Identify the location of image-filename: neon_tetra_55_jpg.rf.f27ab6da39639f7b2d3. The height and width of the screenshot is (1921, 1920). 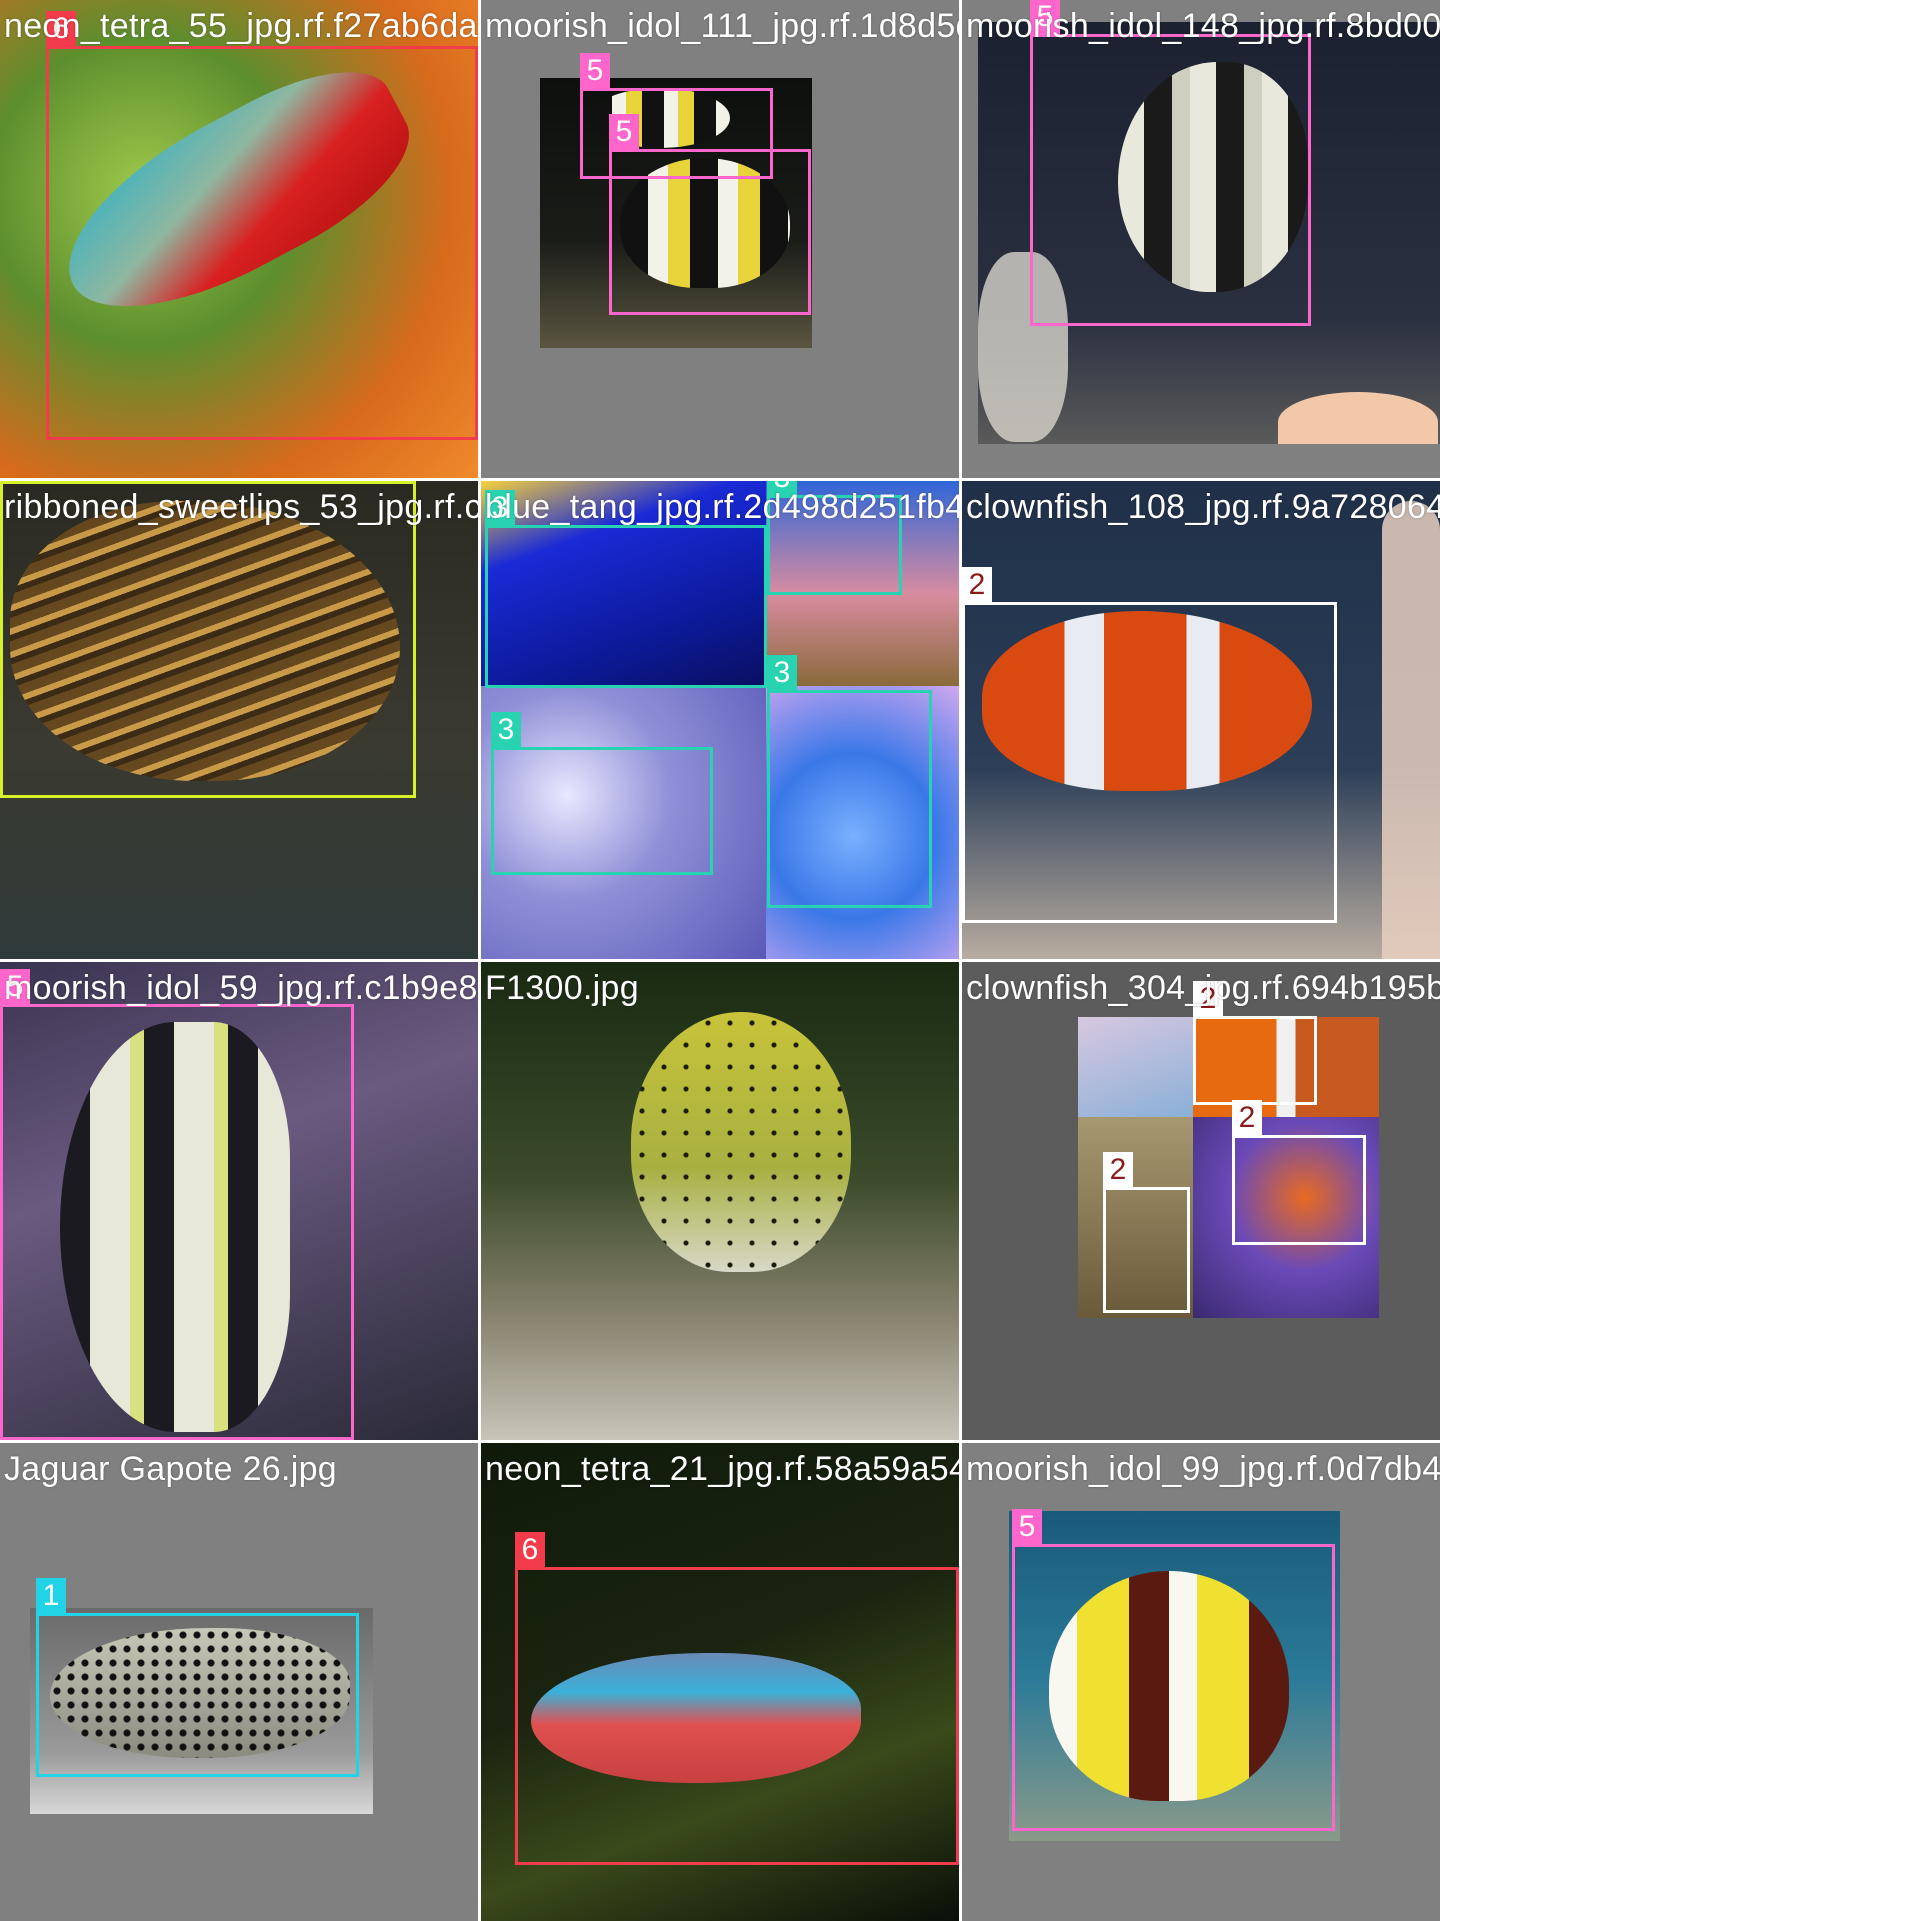
(241, 26).